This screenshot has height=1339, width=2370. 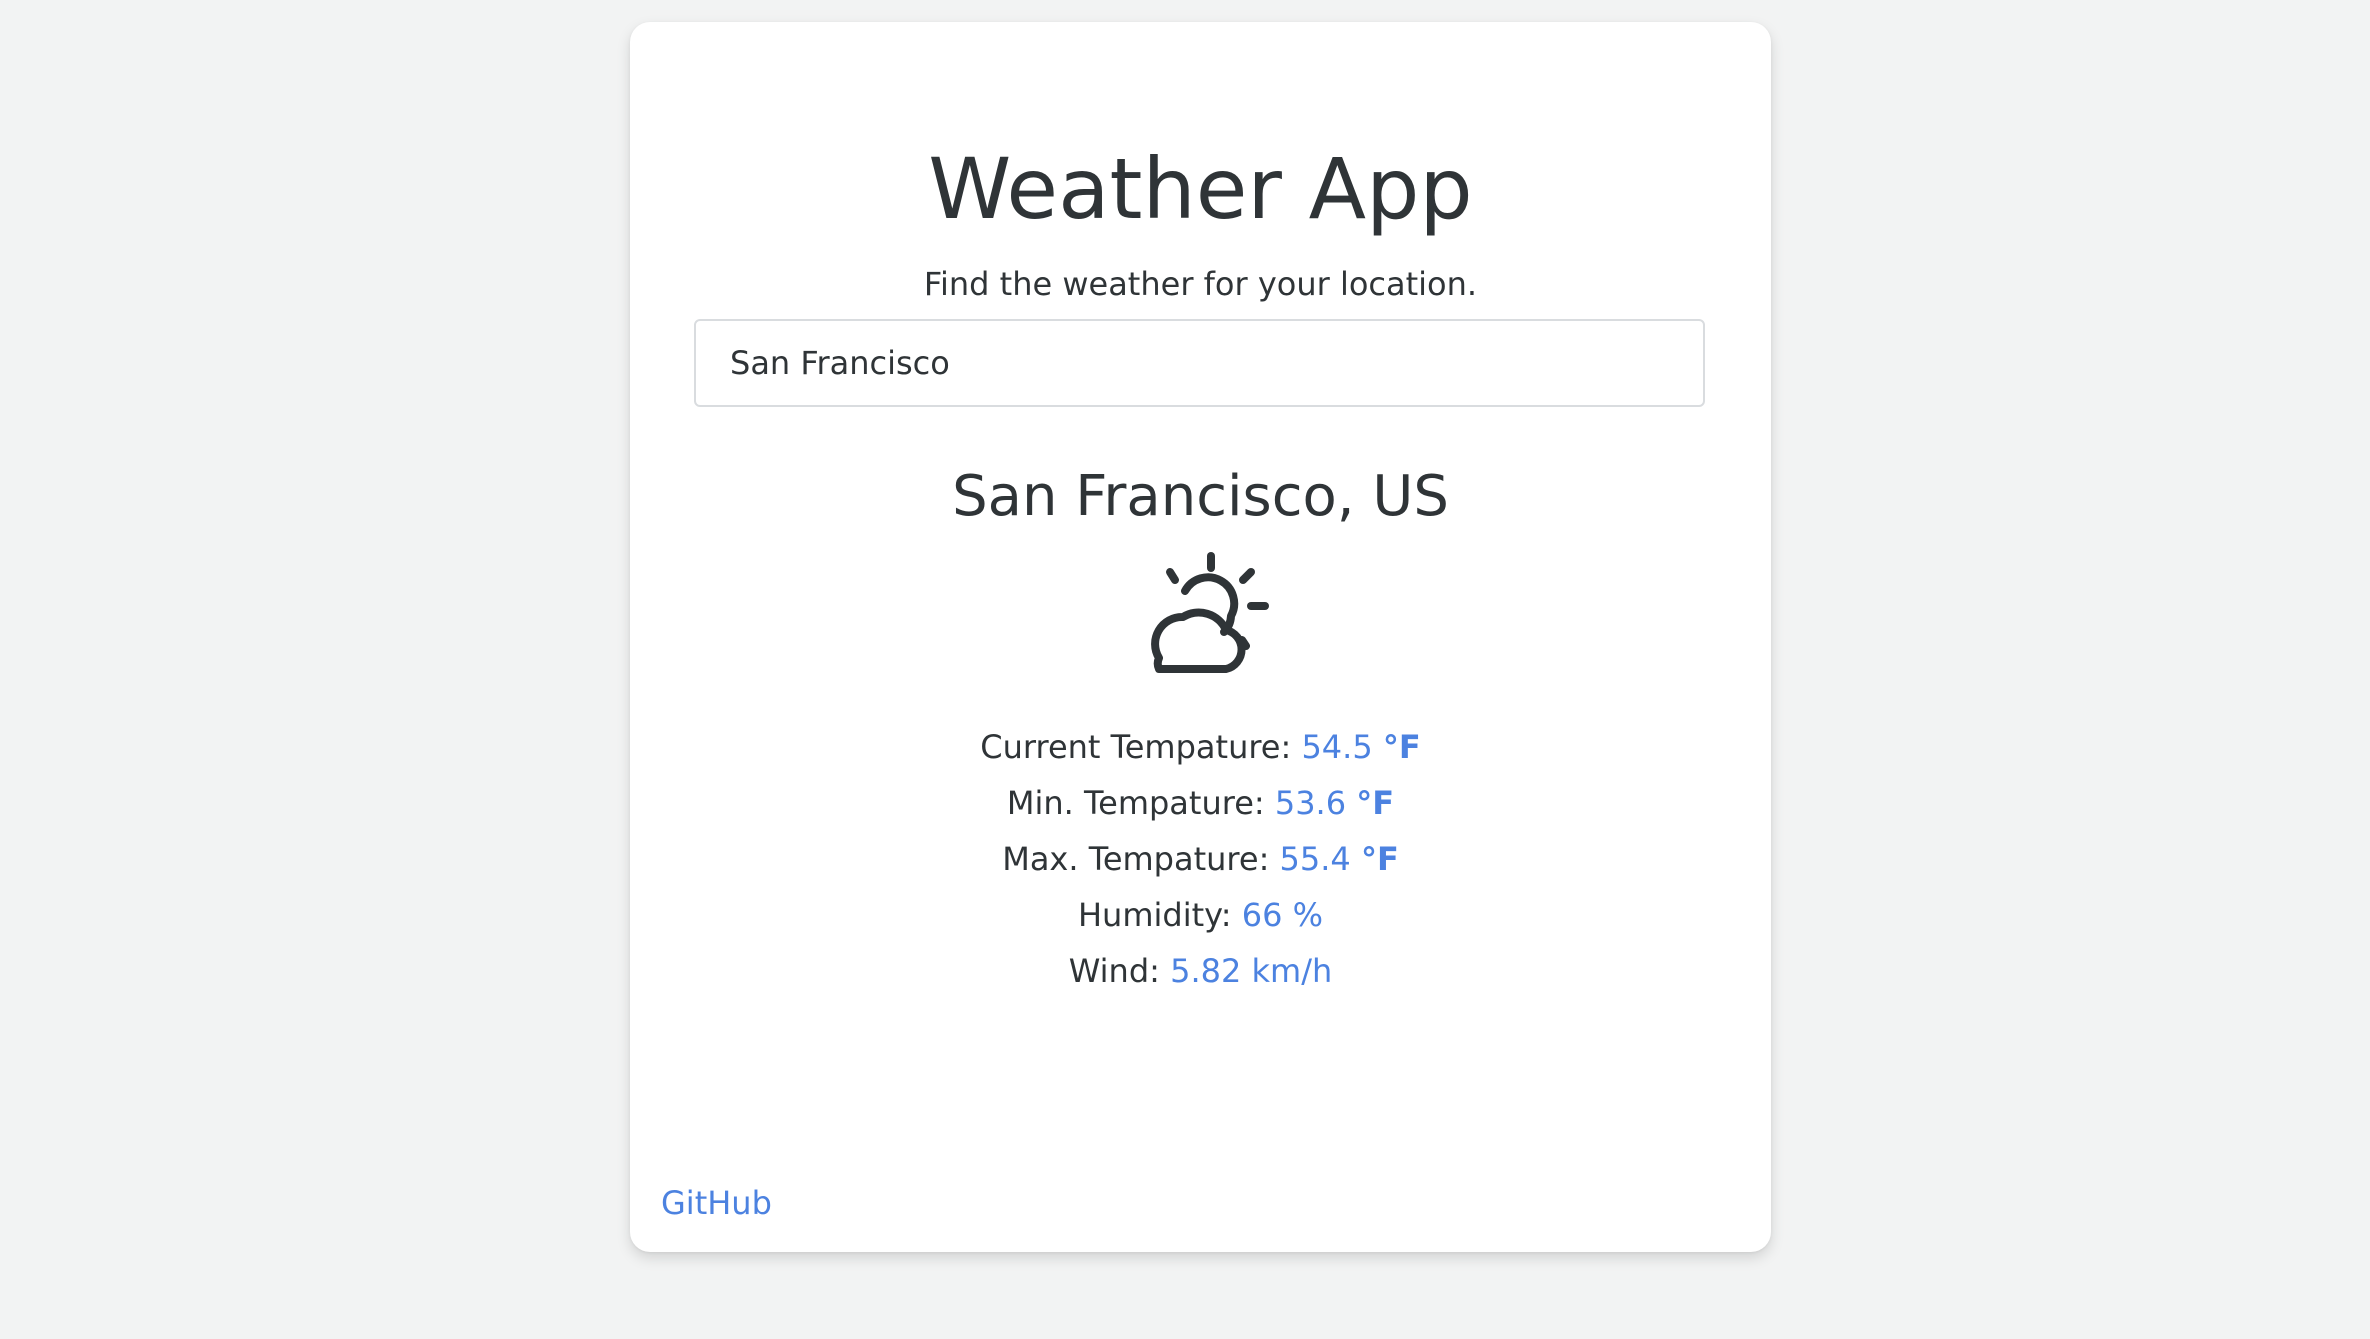 I want to click on current-temperature-row: Current Tempature: 54.5 °F, so click(x=1200, y=747).